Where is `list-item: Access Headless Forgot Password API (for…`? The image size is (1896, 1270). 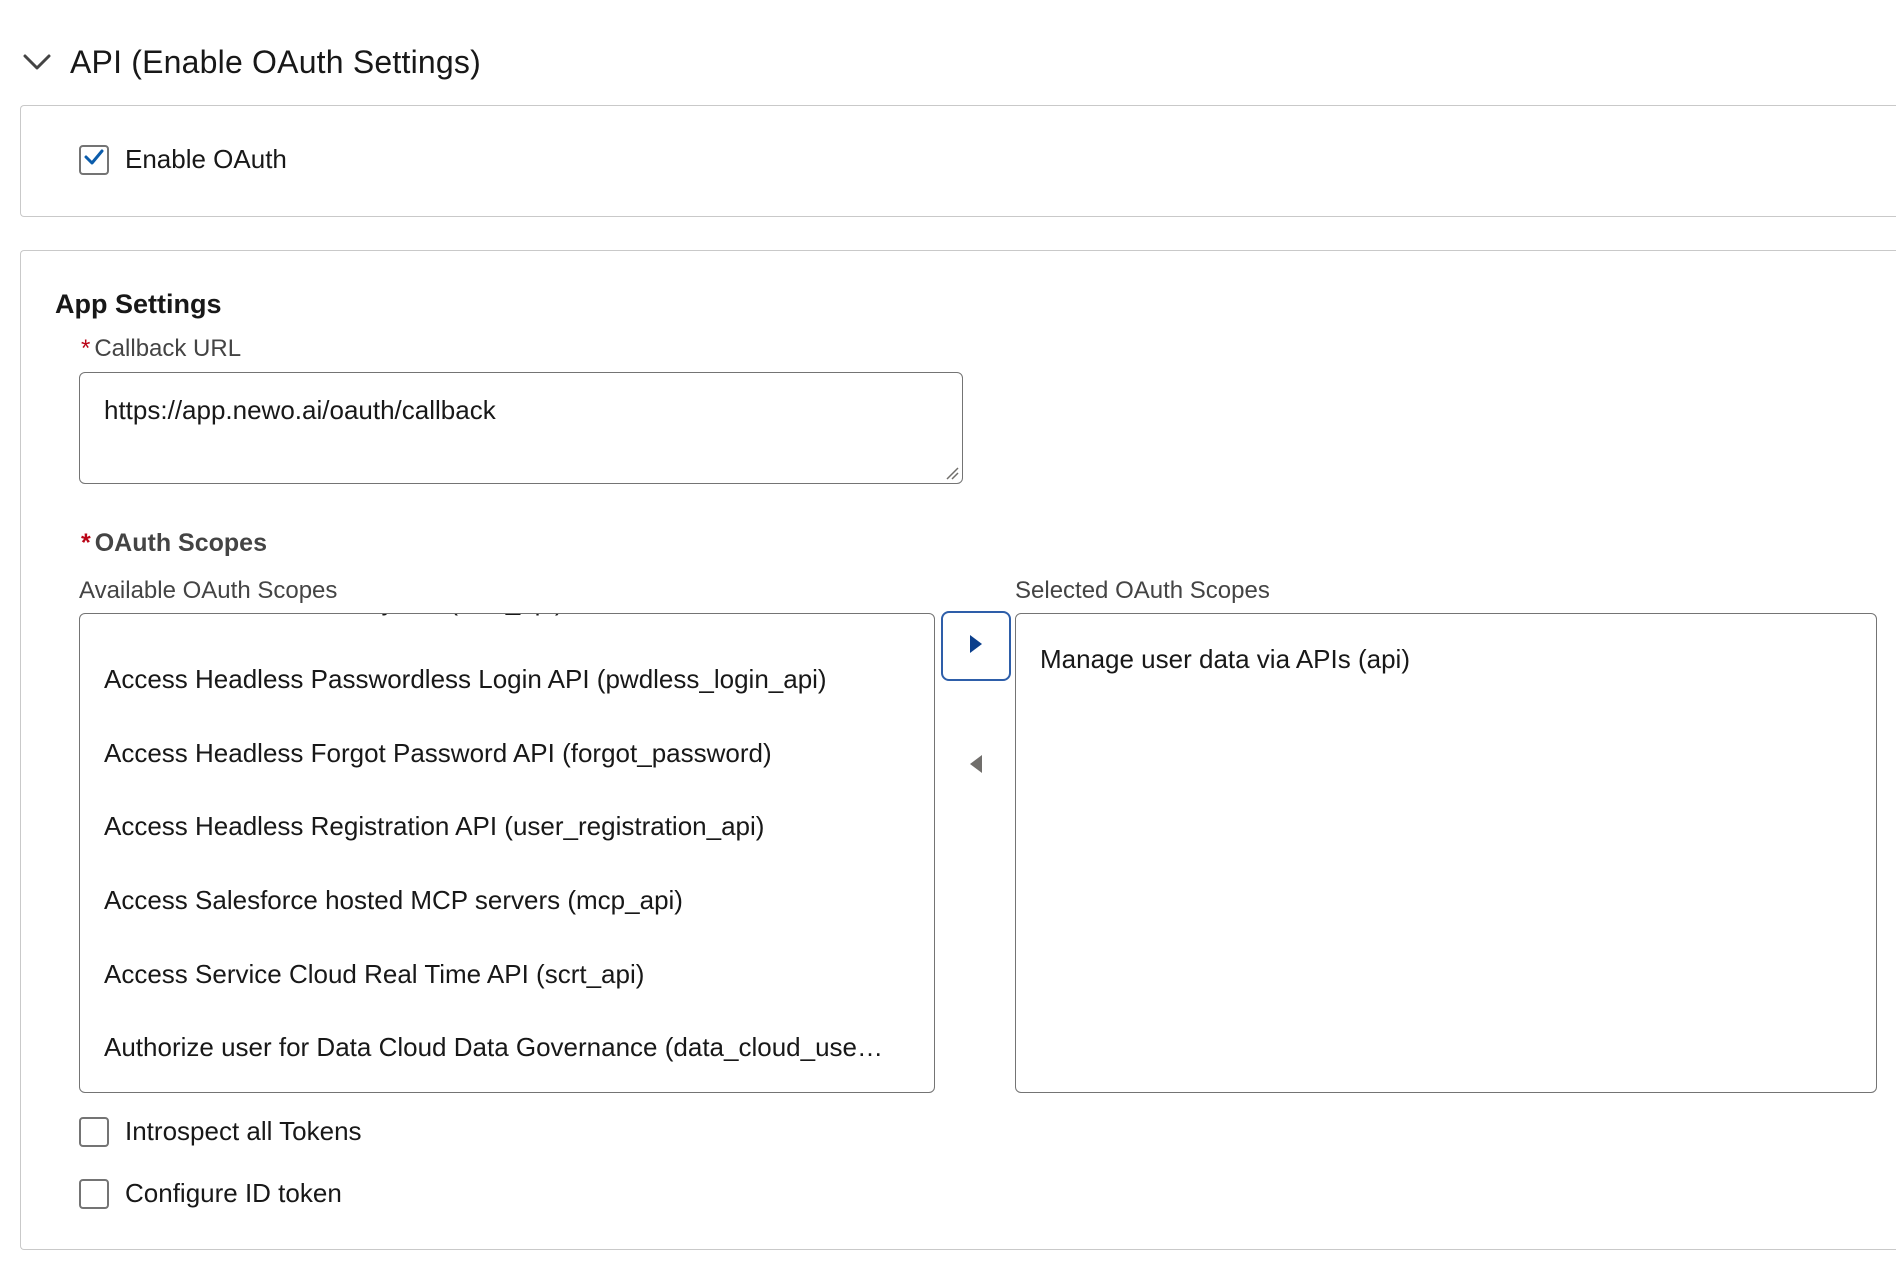
list-item: Access Headless Forgot Password API (for… is located at coordinates (438, 753).